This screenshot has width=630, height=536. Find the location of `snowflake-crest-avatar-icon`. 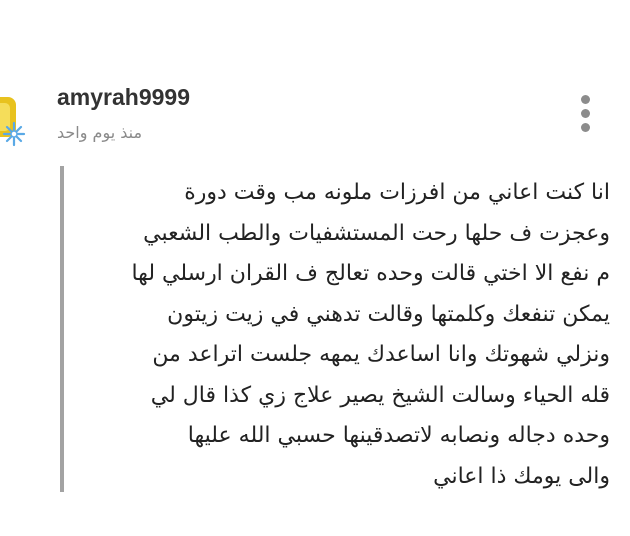

snowflake-crest-avatar-icon is located at coordinates (13, 122).